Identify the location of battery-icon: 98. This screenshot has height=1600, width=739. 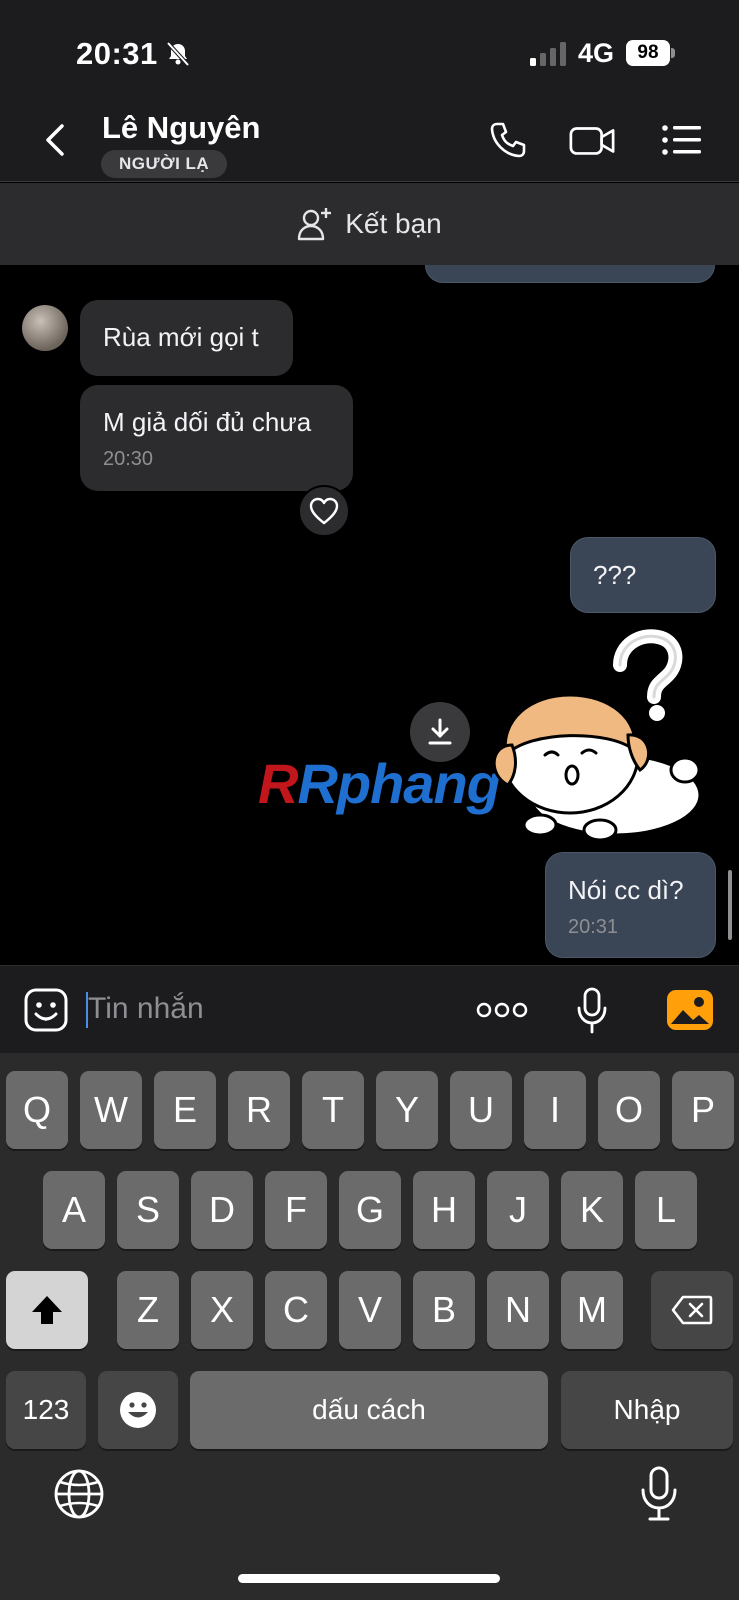
(650, 53).